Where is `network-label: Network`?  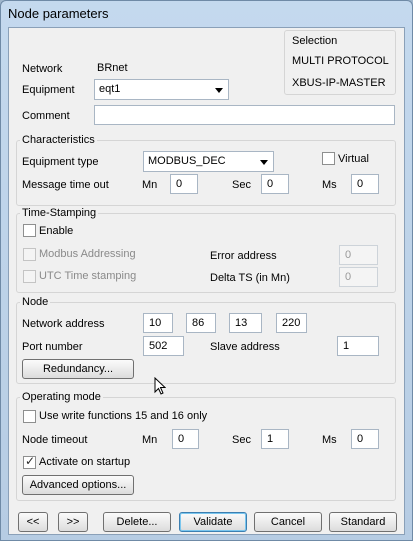 network-label: Network is located at coordinates (42, 69).